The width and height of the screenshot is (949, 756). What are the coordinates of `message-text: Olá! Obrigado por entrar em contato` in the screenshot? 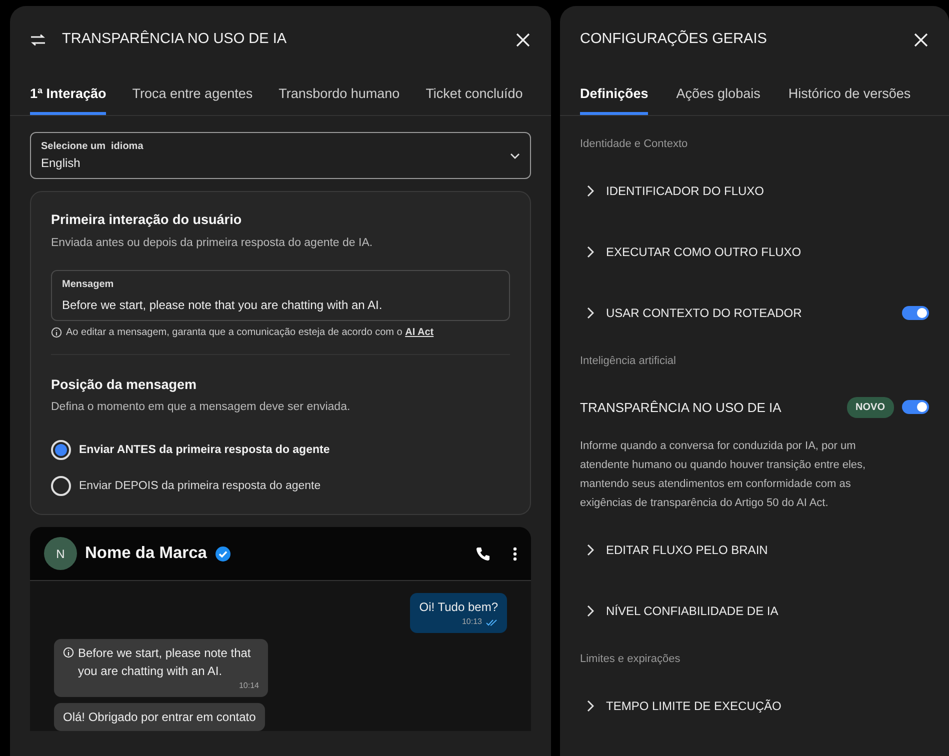 It's located at (159, 717).